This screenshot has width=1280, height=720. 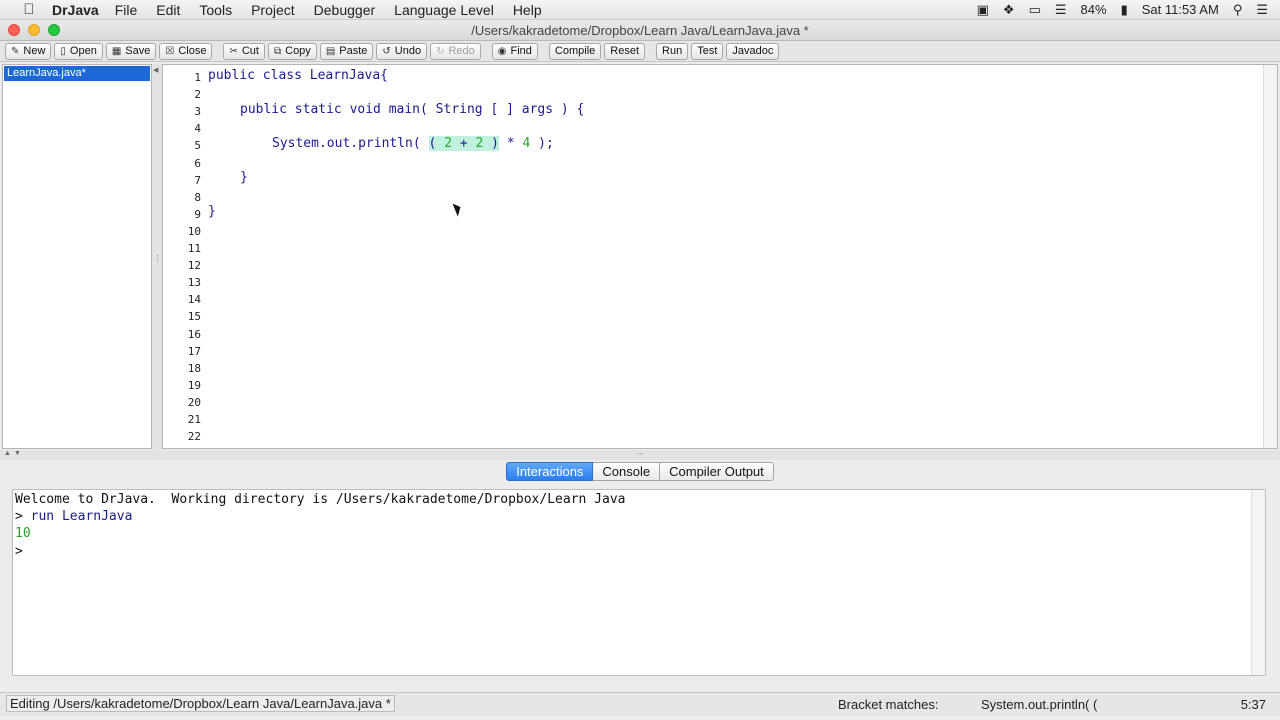 What do you see at coordinates (292, 51) in the screenshot?
I see `copy-button: ⧉ Copy` at bounding box center [292, 51].